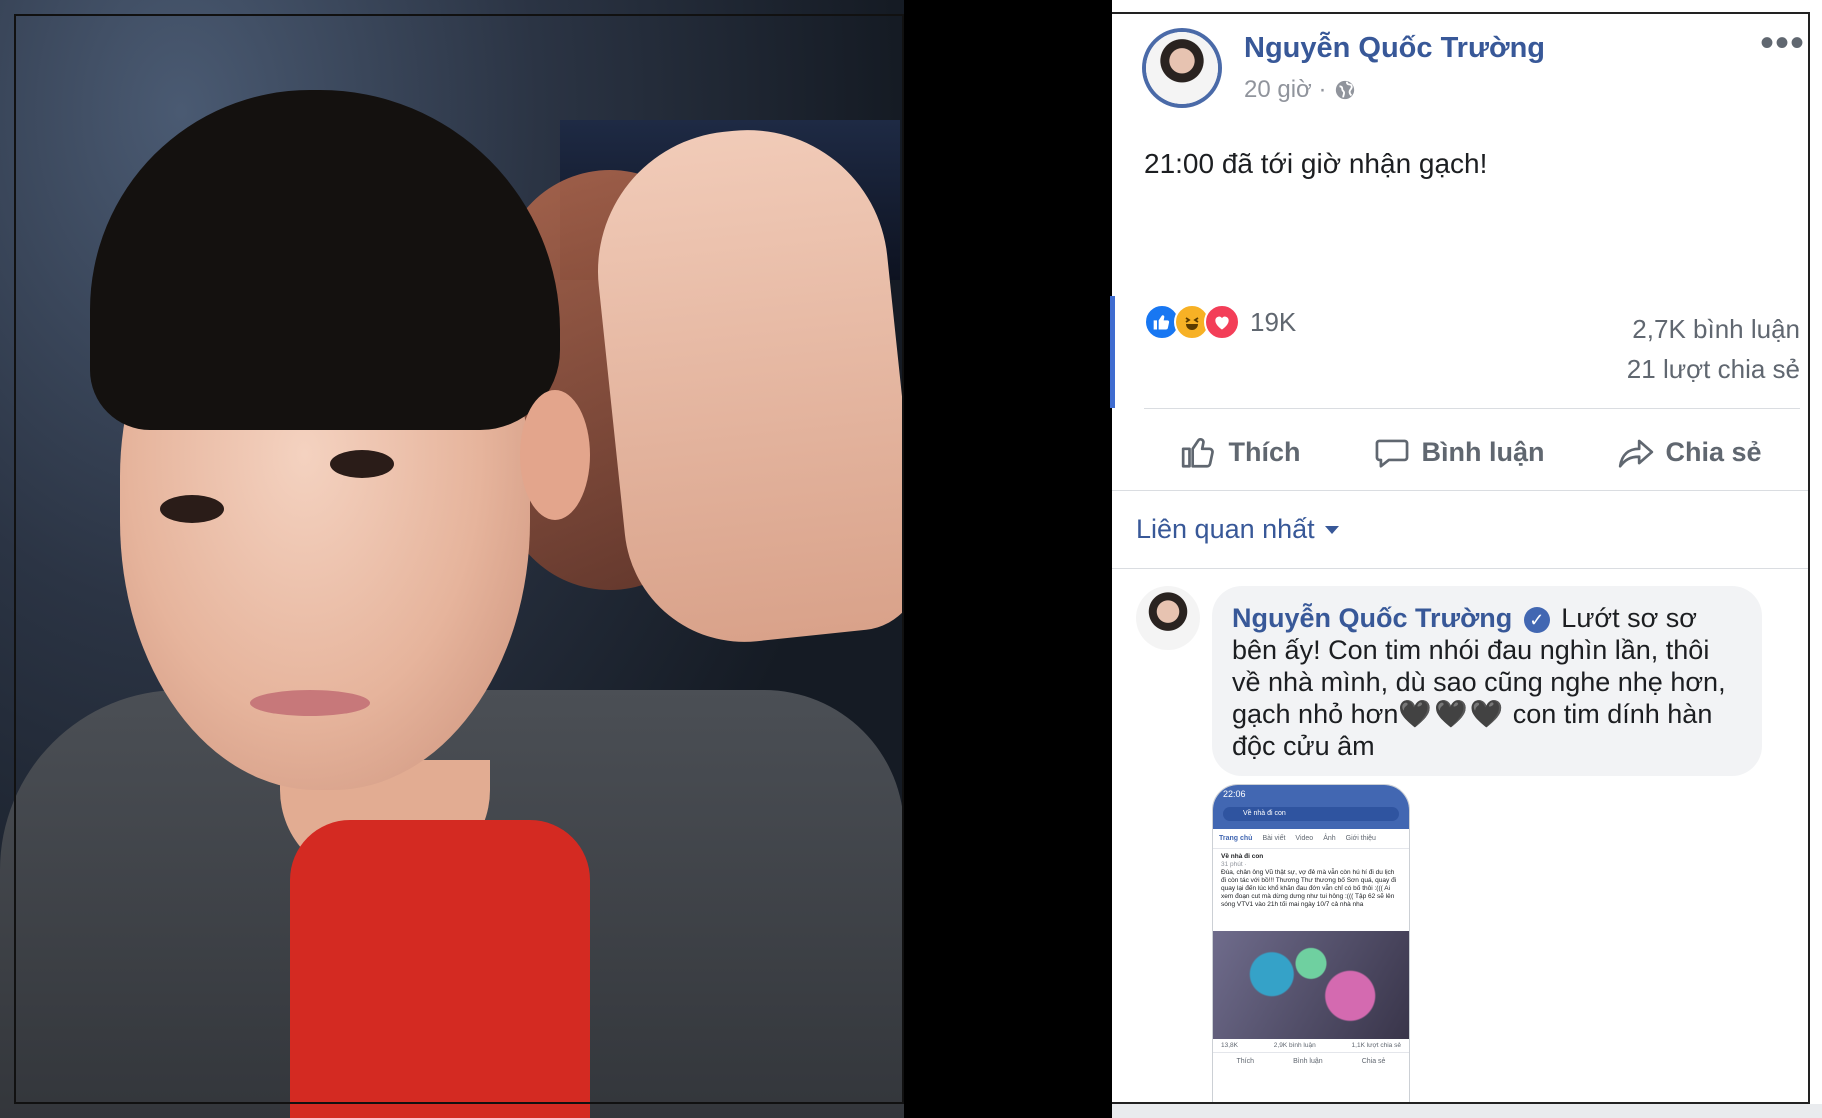 This screenshot has width=1822, height=1118. What do you see at coordinates (1316, 163) in the screenshot?
I see `post-text: 21:00 đã tới giờ nhận gạch!` at bounding box center [1316, 163].